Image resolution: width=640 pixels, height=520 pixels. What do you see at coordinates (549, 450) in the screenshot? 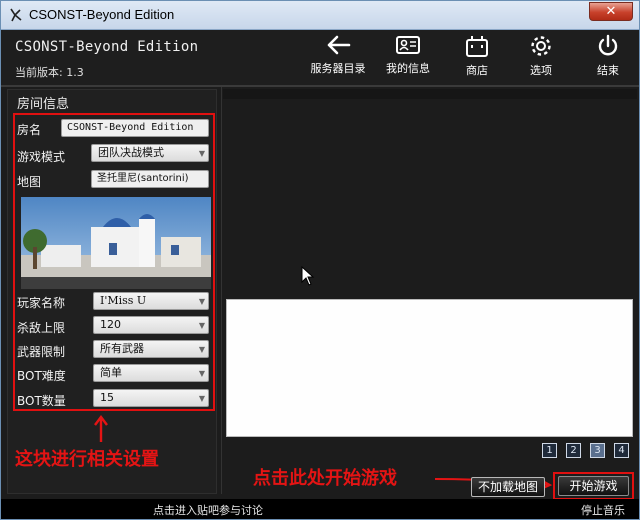
I see `page-button-1: 1` at bounding box center [549, 450].